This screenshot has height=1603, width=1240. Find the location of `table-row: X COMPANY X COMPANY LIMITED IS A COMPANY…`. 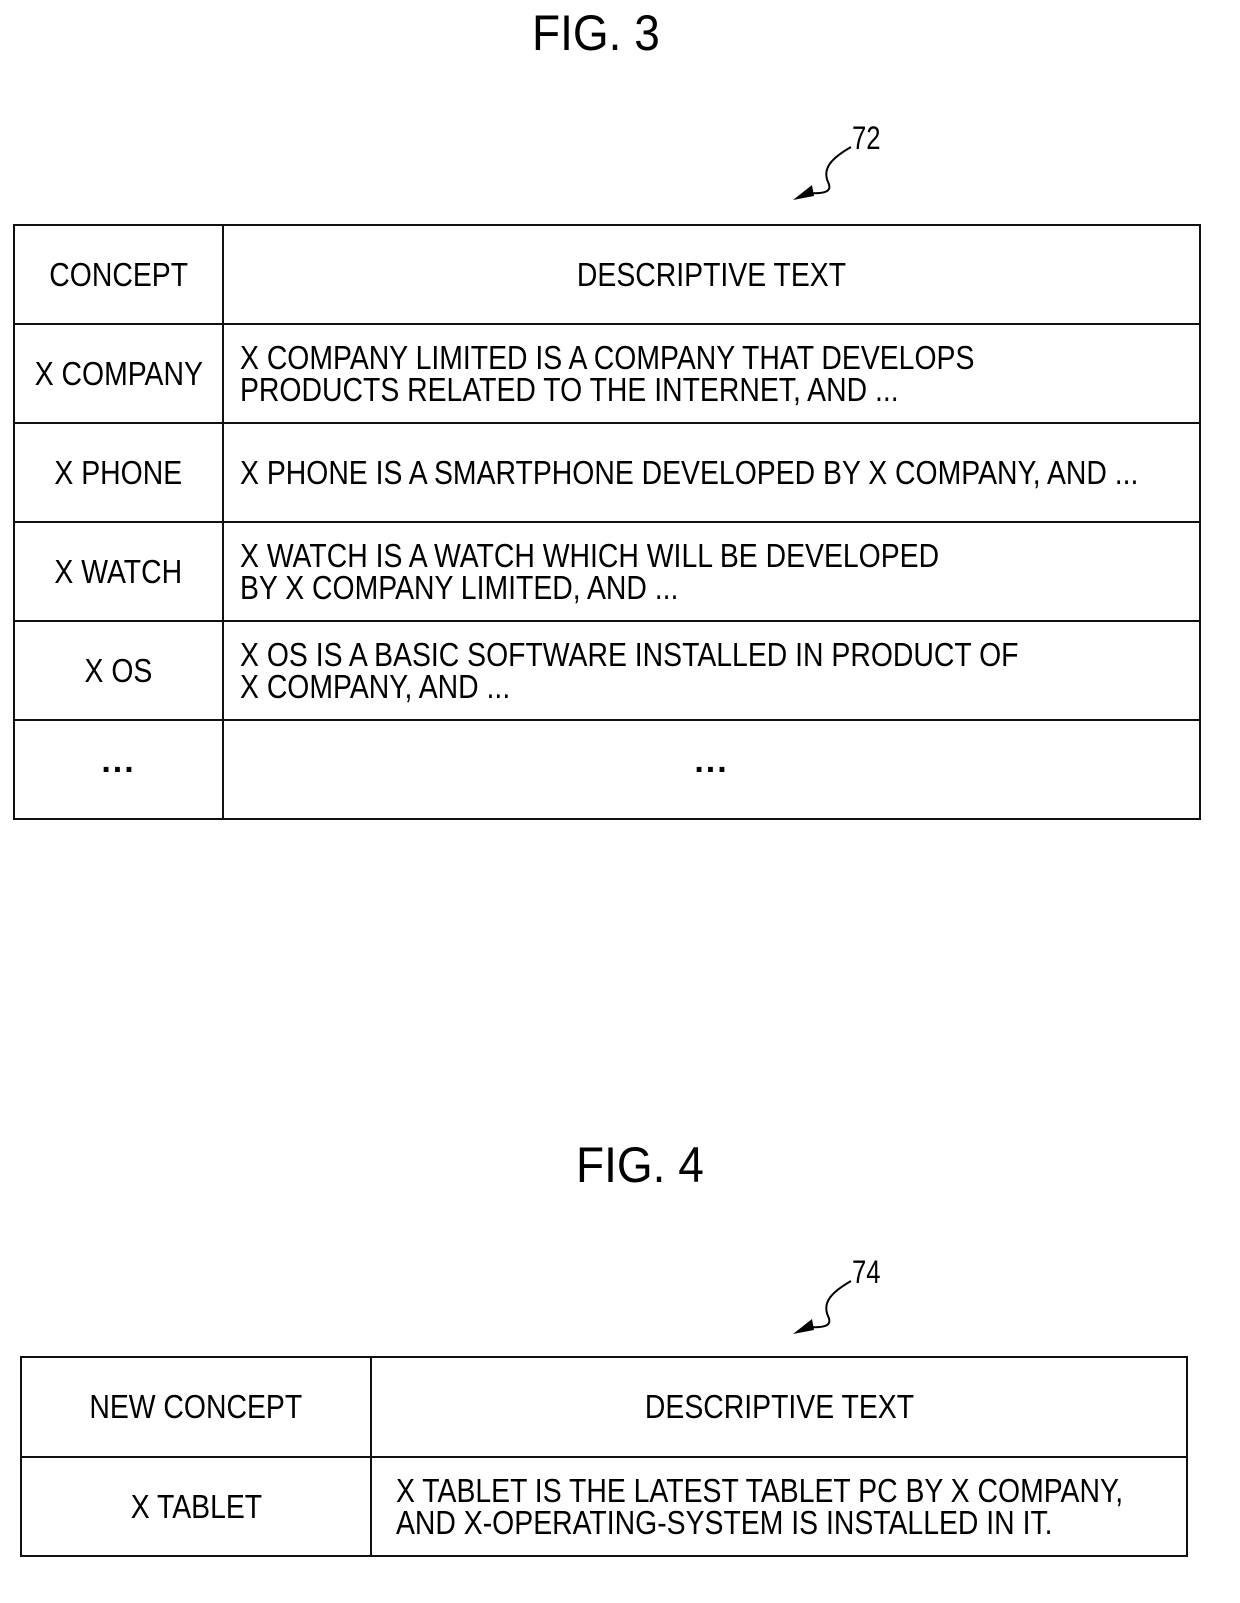

table-row: X COMPANY X COMPANY LIMITED IS A COMPANY… is located at coordinates (607, 373).